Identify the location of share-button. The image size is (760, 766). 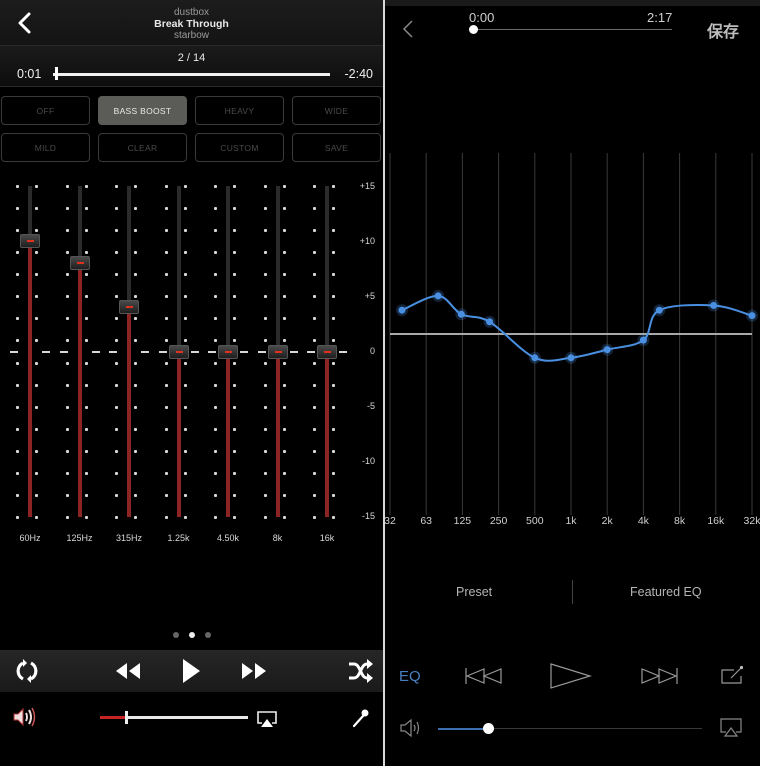
(732, 677).